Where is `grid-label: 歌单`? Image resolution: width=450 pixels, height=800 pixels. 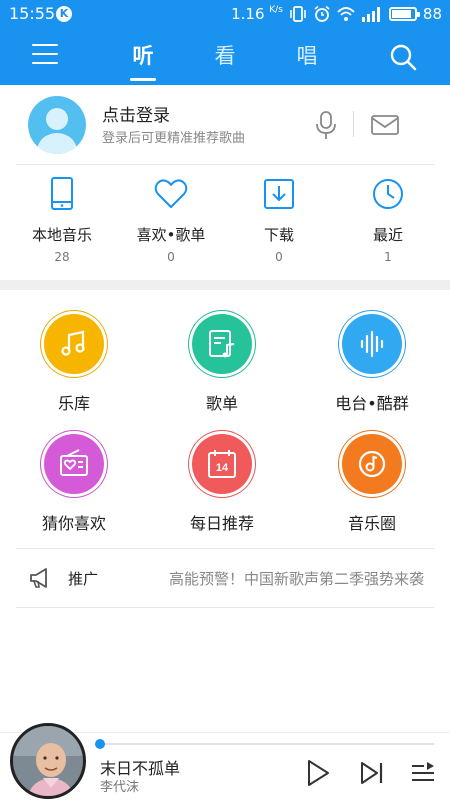
grid-label: 歌单 is located at coordinates (221, 403).